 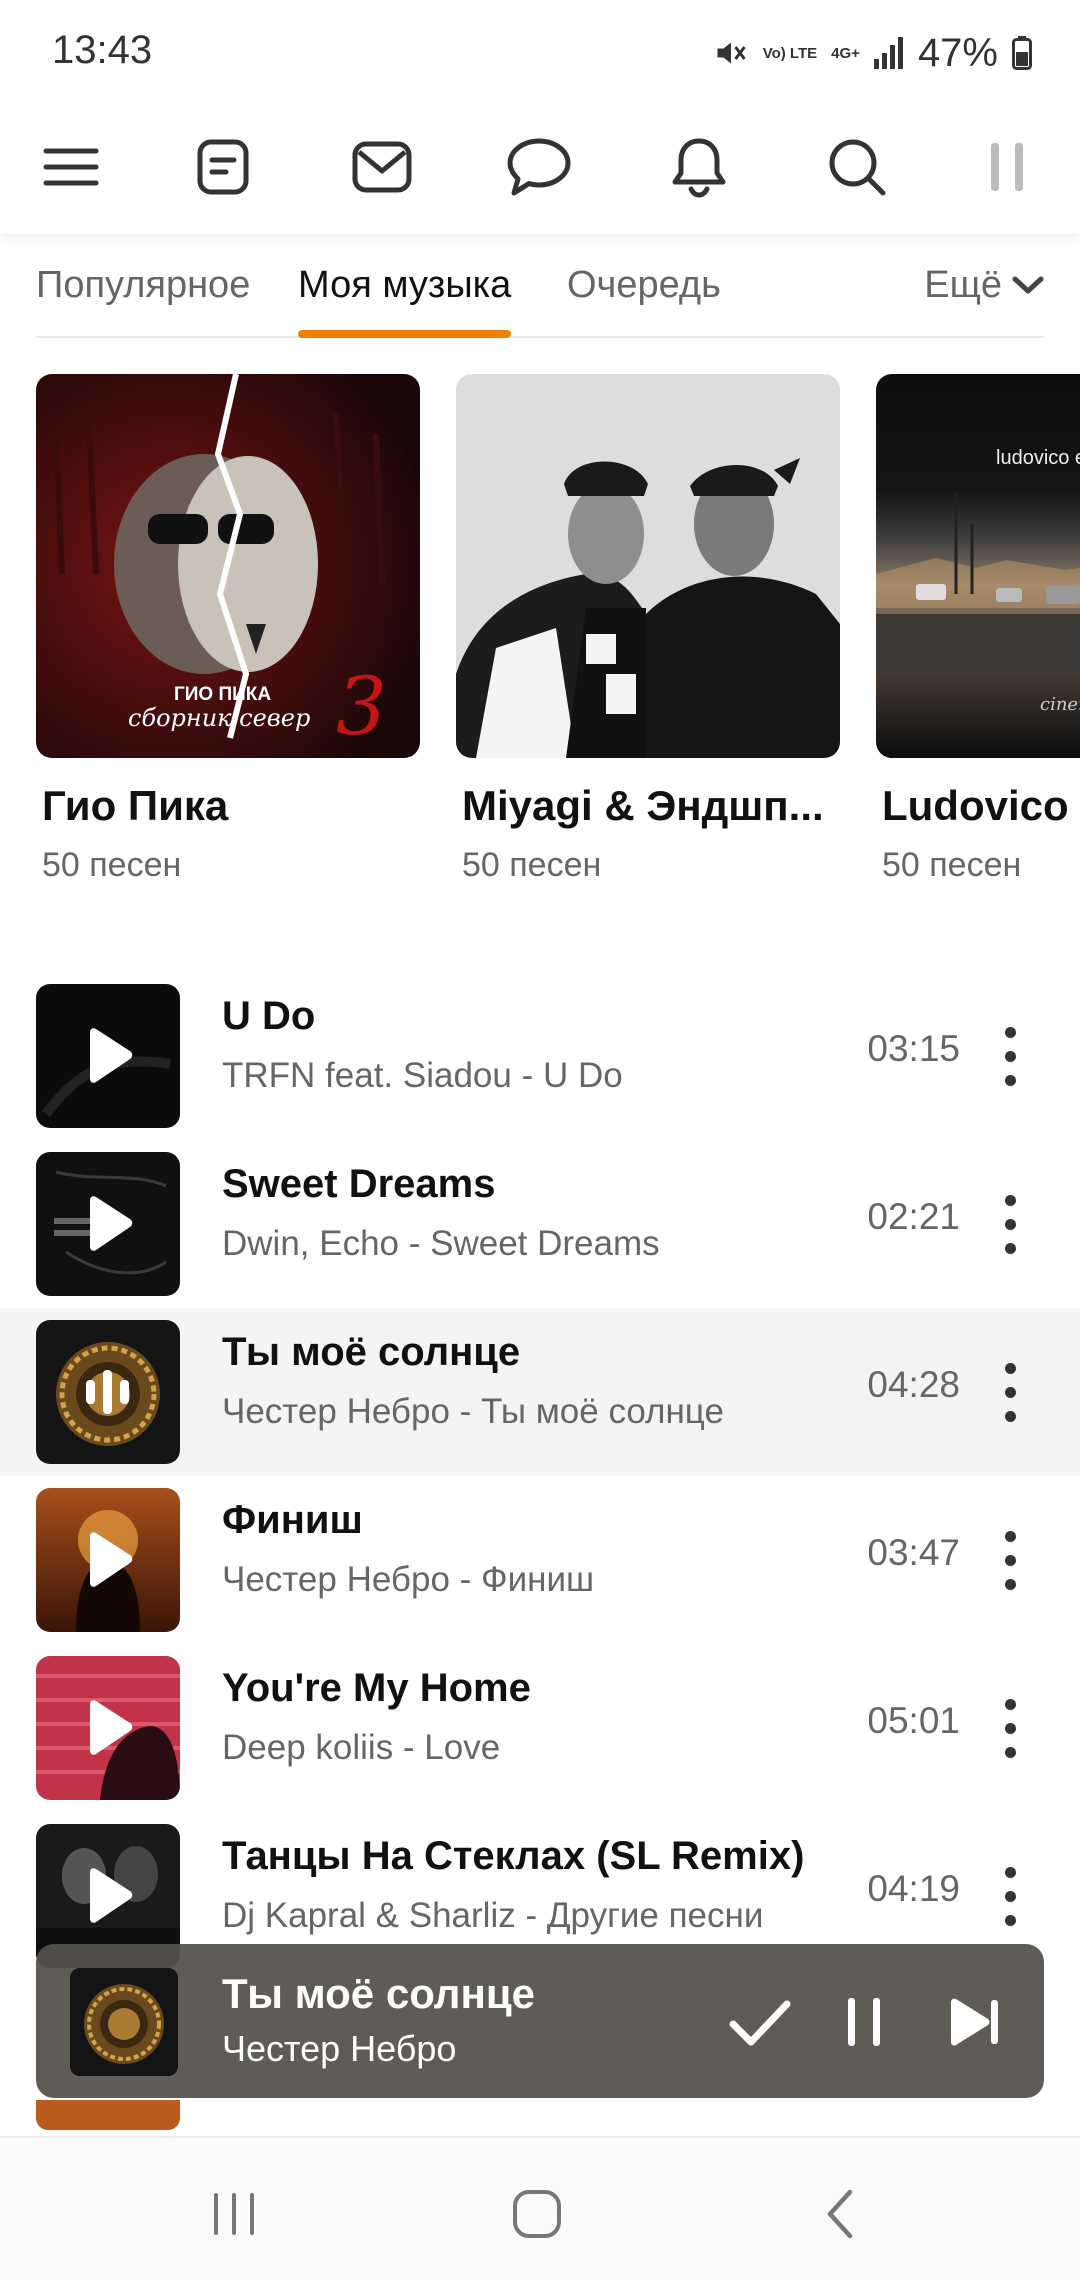 I want to click on track-duration: 03:15, so click(x=913, y=1048).